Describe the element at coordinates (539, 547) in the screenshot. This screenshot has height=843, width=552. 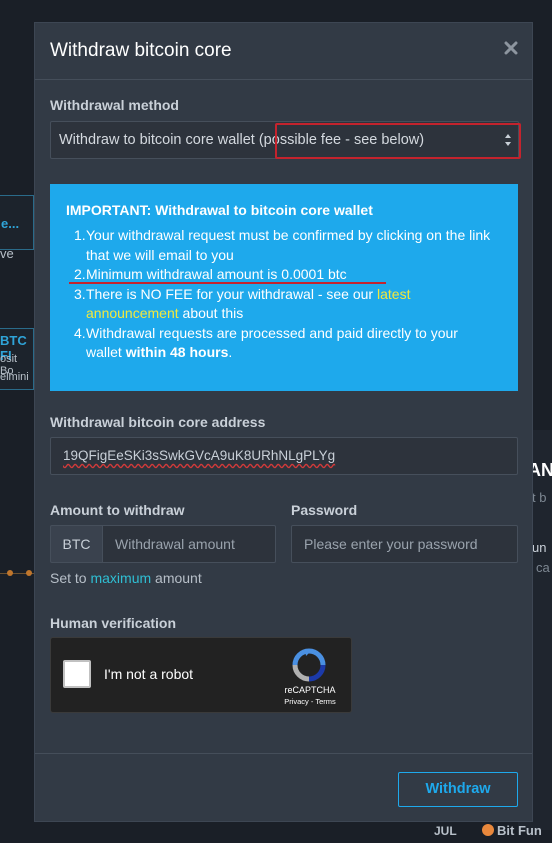
I see `background-text: un` at that location.